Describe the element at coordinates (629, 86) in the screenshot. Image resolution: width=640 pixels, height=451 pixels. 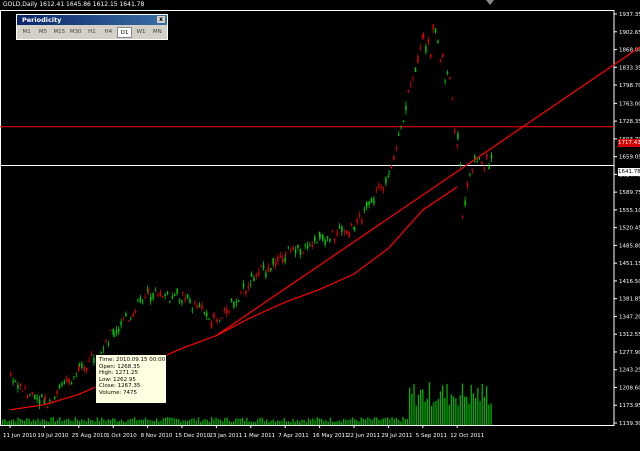
I see `y-tick-label: 1798.70` at that location.